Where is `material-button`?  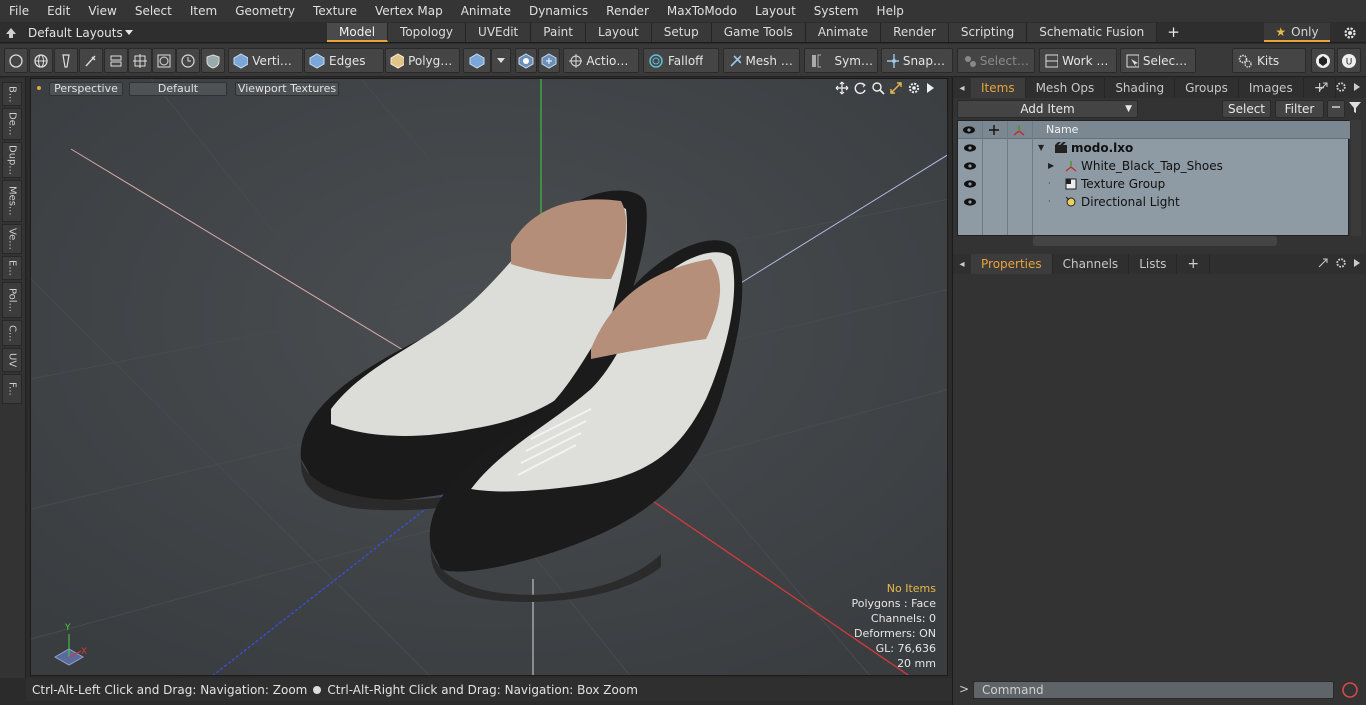
material-button is located at coordinates (526, 60).